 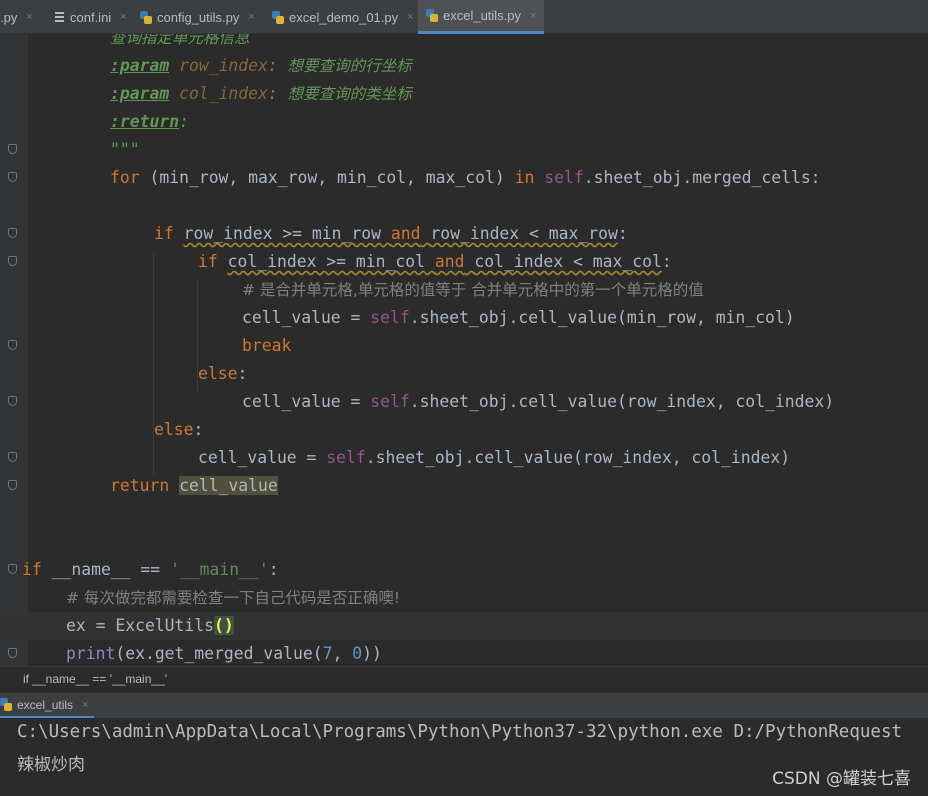 I want to click on matched-parentheses: (), so click(x=224, y=625).